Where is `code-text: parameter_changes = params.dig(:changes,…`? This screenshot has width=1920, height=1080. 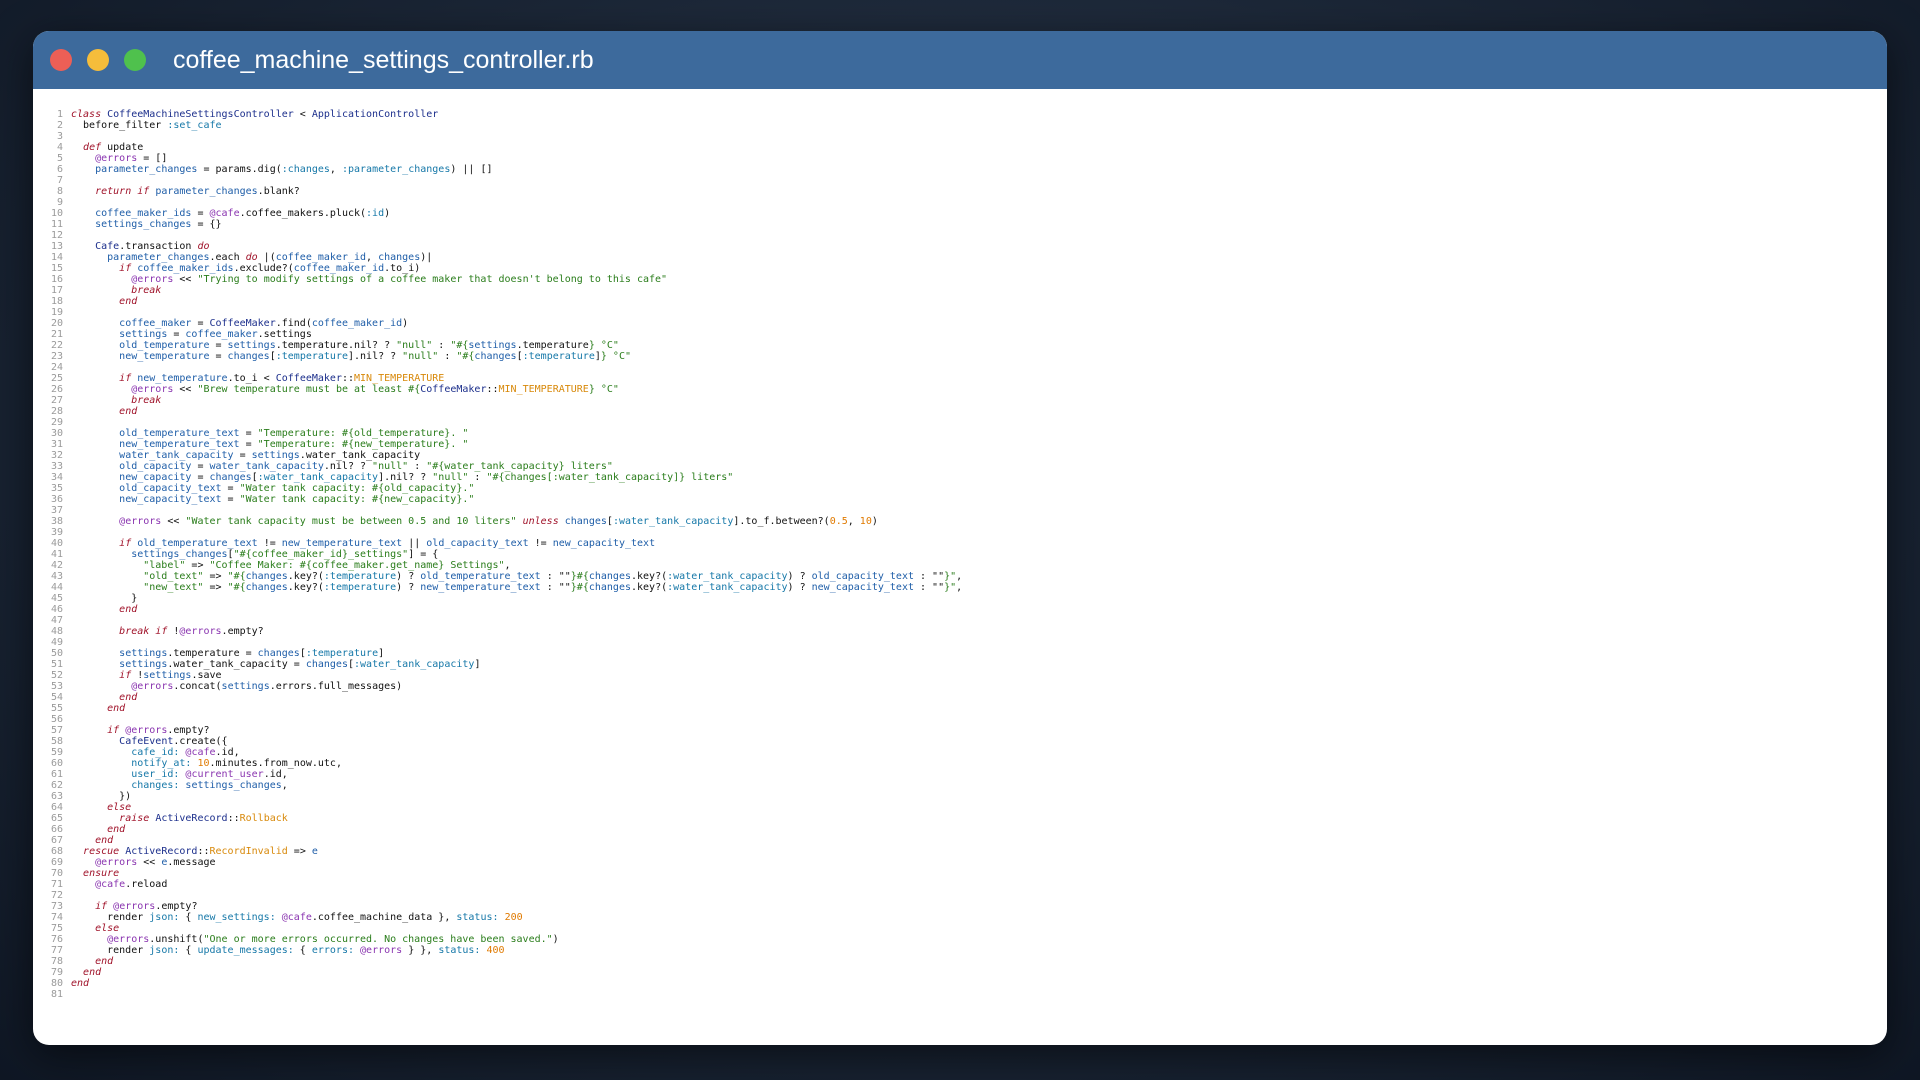 code-text: parameter_changes = params.dig(:changes,… is located at coordinates (294, 169).